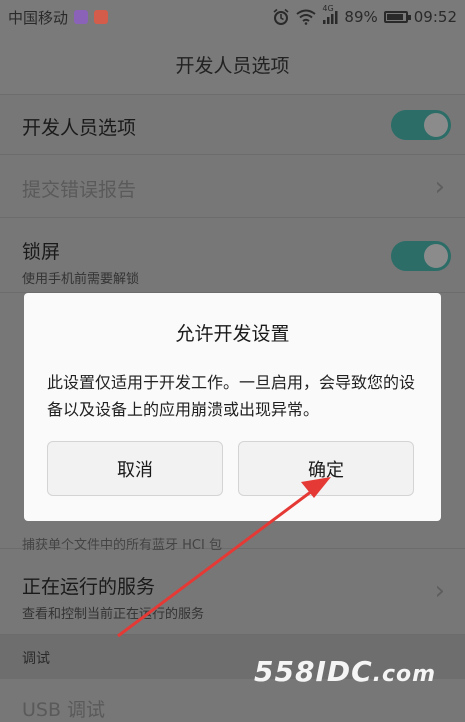  Describe the element at coordinates (421, 256) in the screenshot. I see `lock-screen-toggle` at that location.